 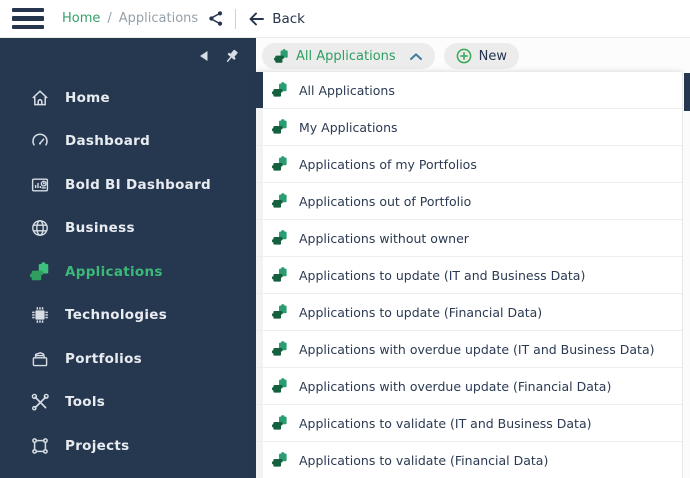 I want to click on chevron-up-icon, so click(x=415, y=56).